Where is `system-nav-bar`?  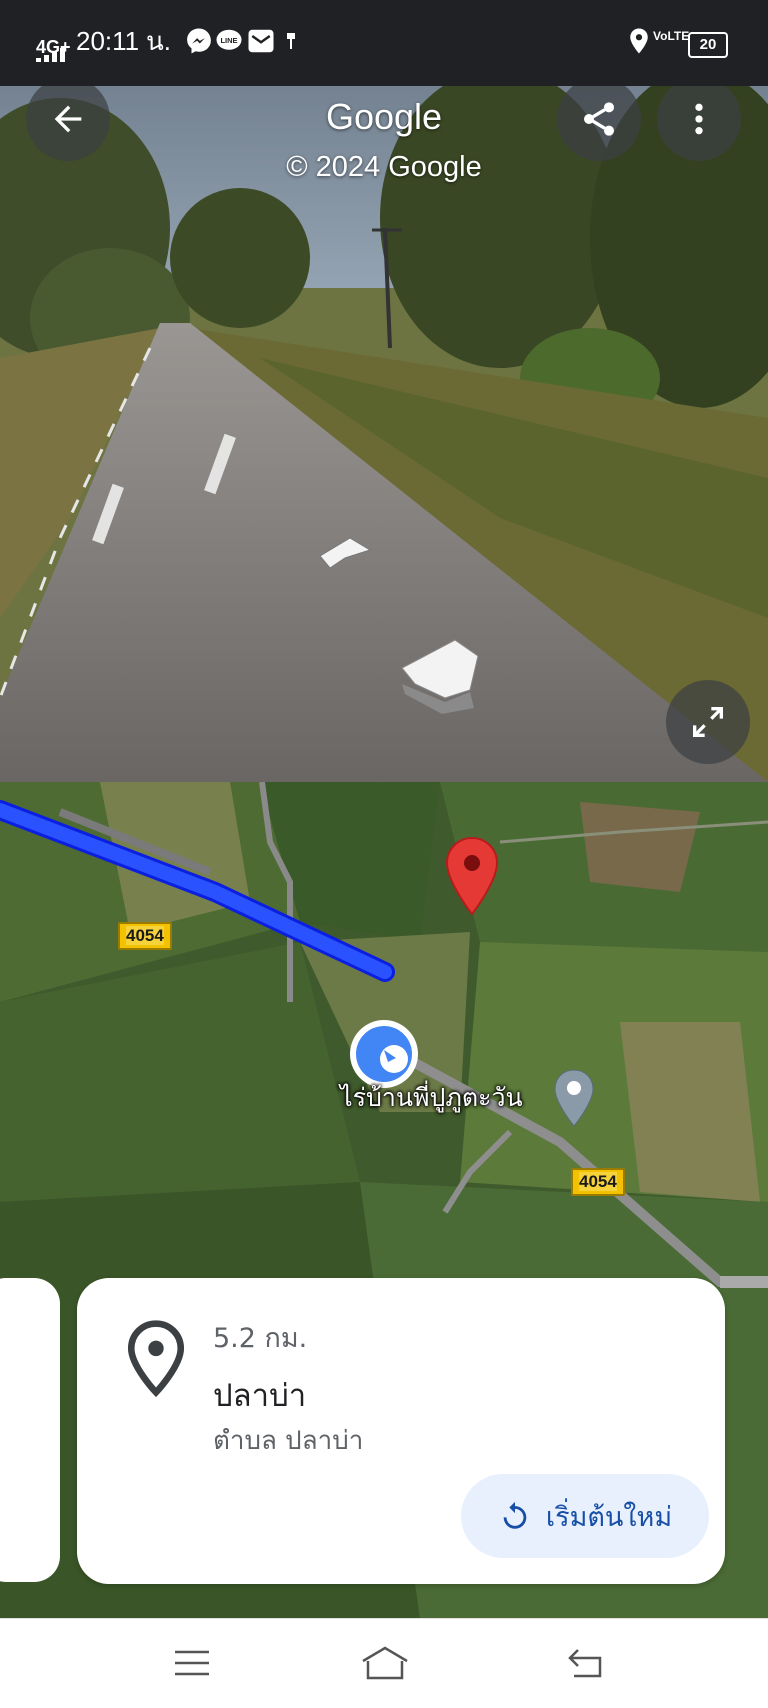
system-nav-bar is located at coordinates (384, 1663).